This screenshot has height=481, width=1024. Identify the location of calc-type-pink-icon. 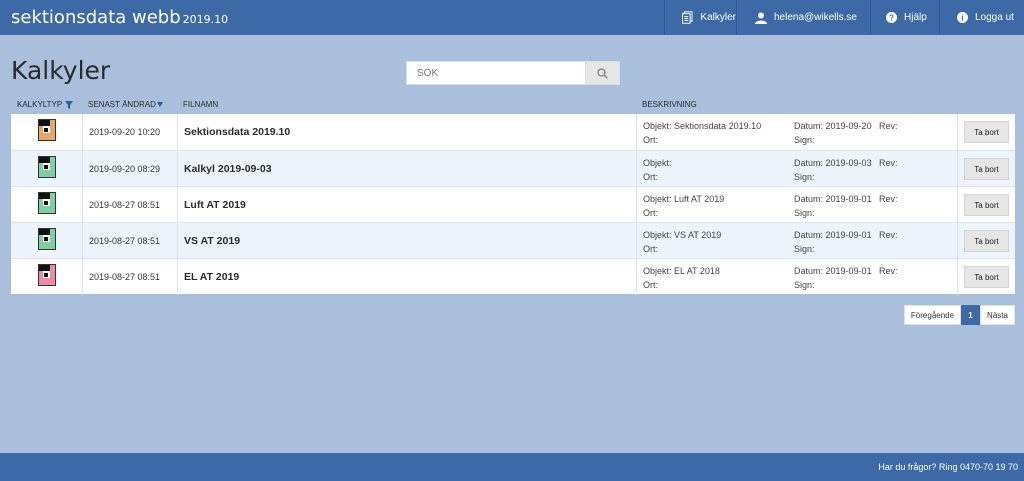
(46, 277).